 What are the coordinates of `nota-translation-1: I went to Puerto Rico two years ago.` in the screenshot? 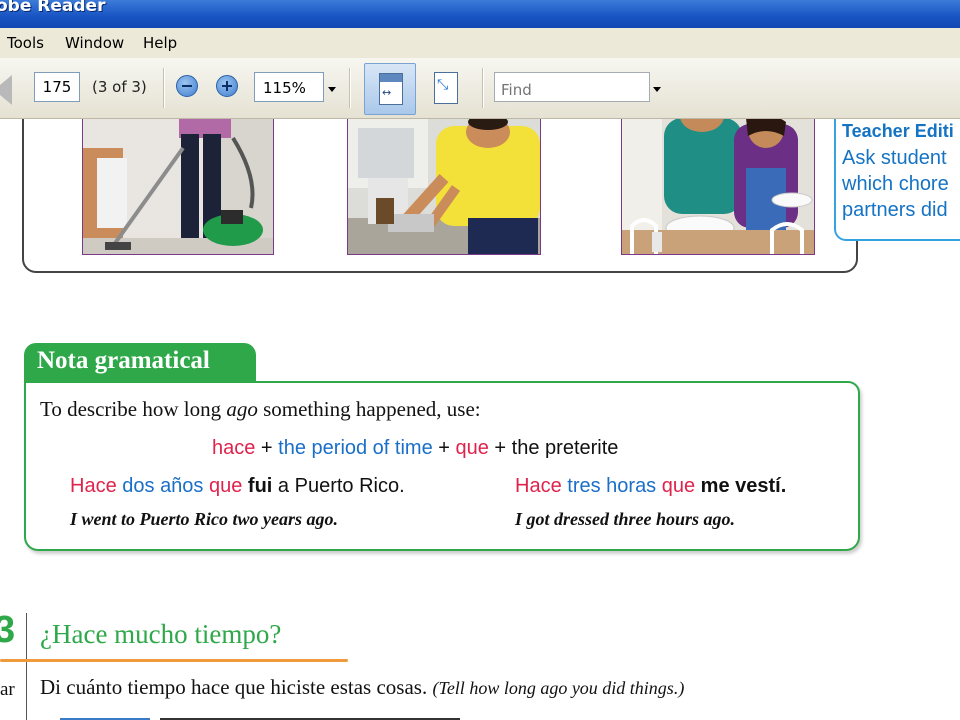 It's located at (204, 519).